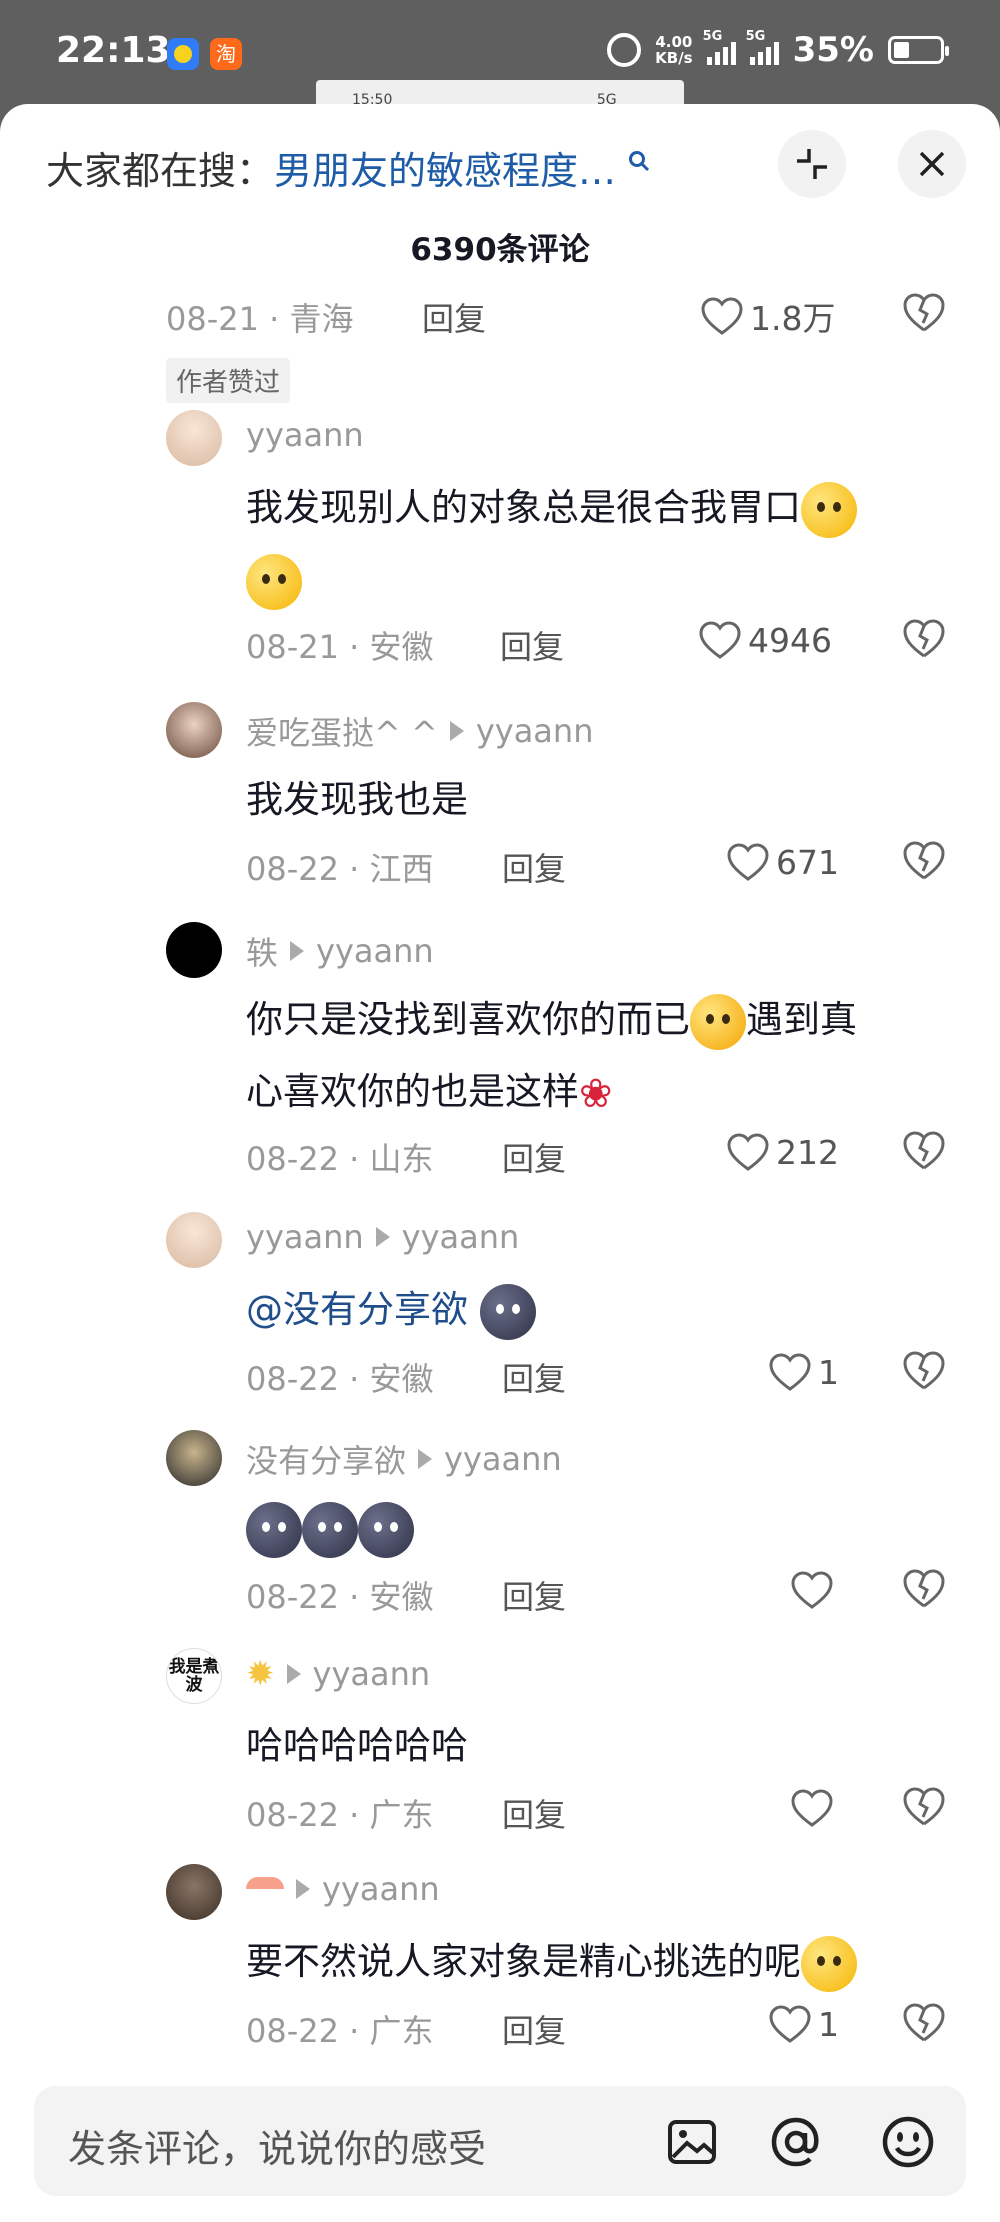  What do you see at coordinates (260, 319) in the screenshot?
I see `comment-meta: 08-21 · 青海` at bounding box center [260, 319].